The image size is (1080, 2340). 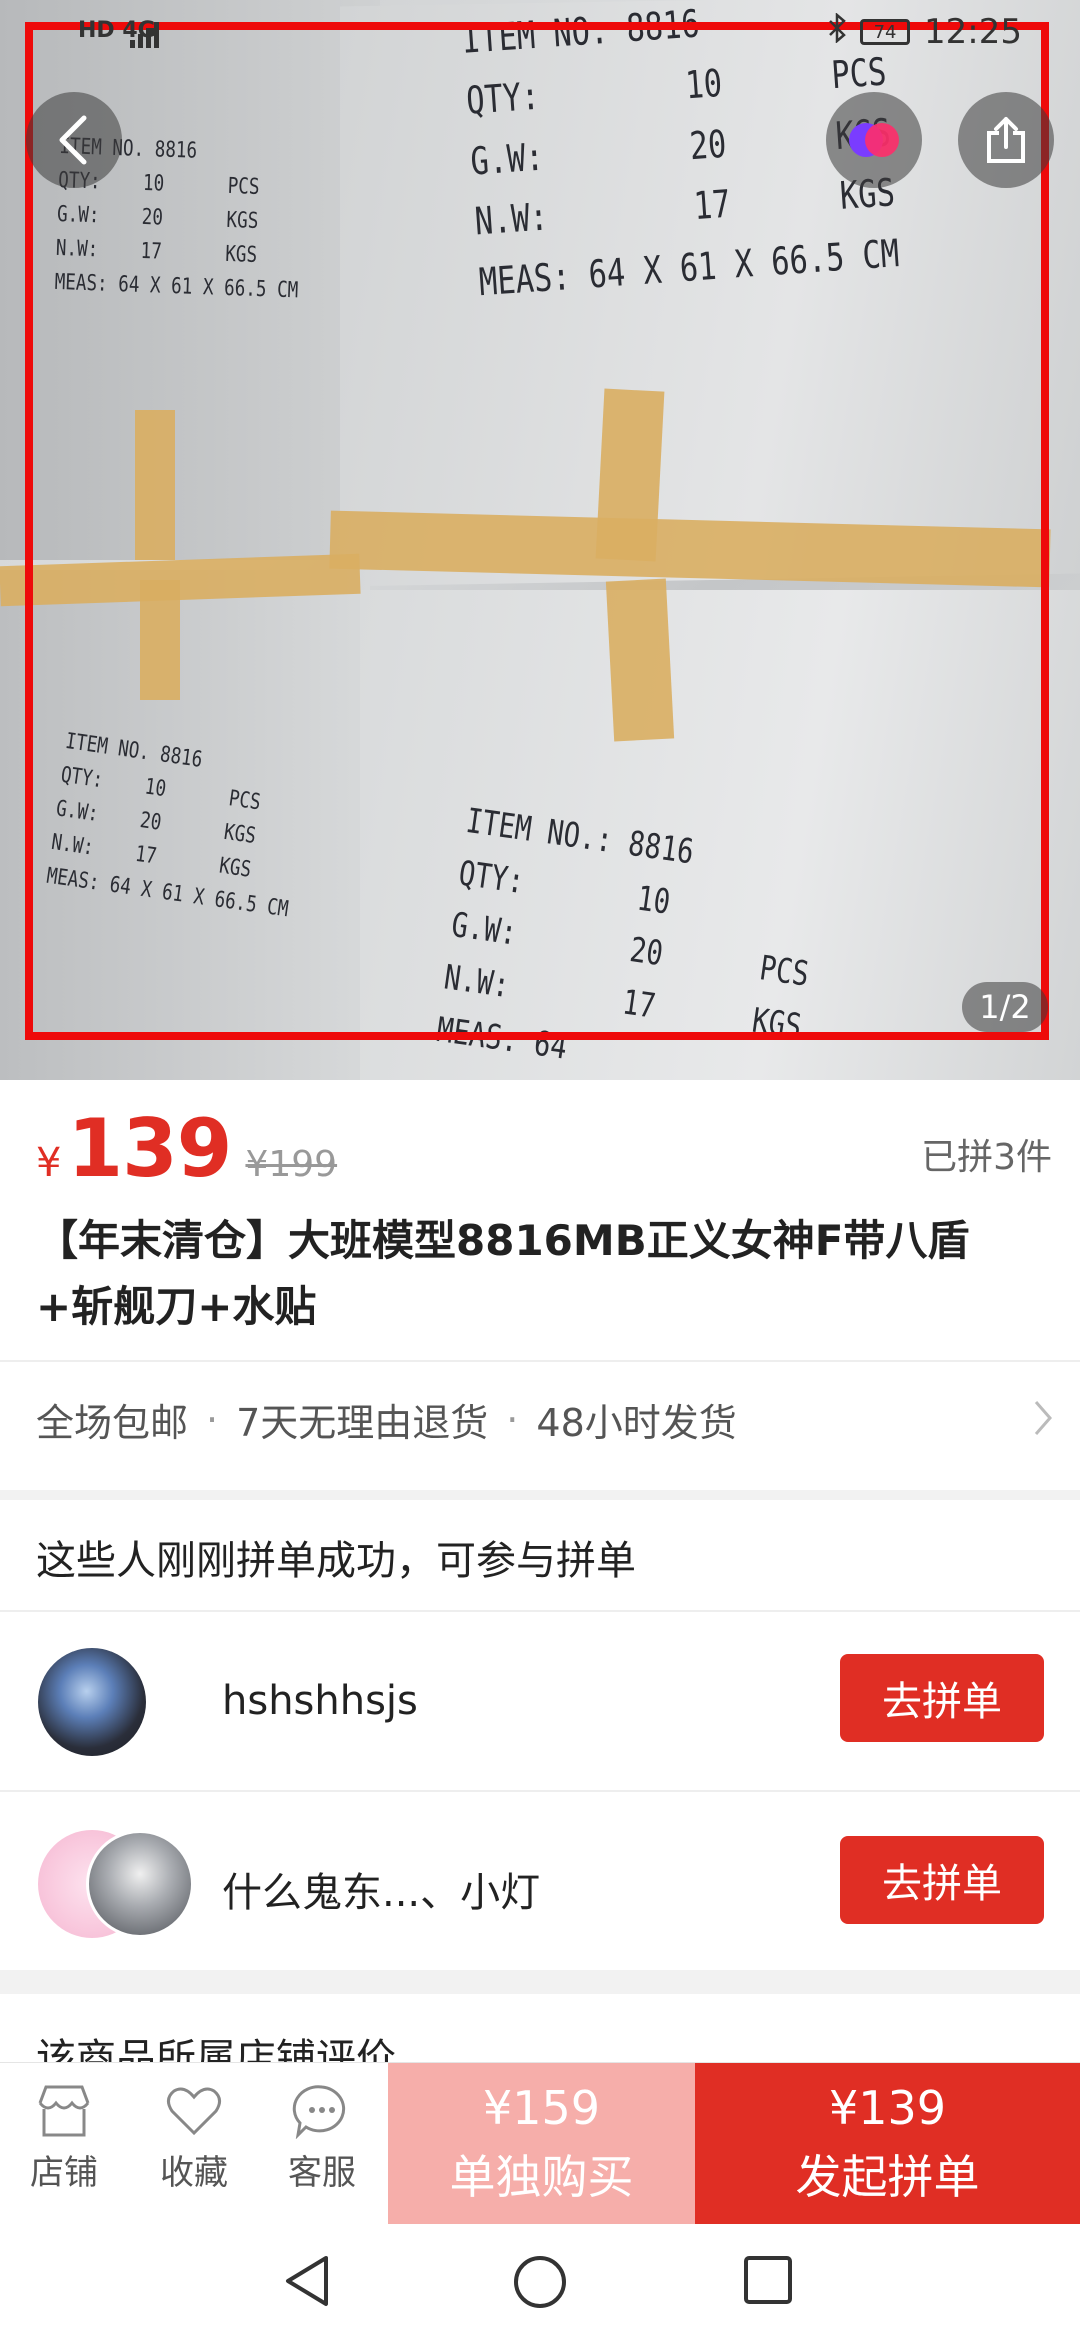 I want to click on bluetooth-icon, so click(x=837, y=32).